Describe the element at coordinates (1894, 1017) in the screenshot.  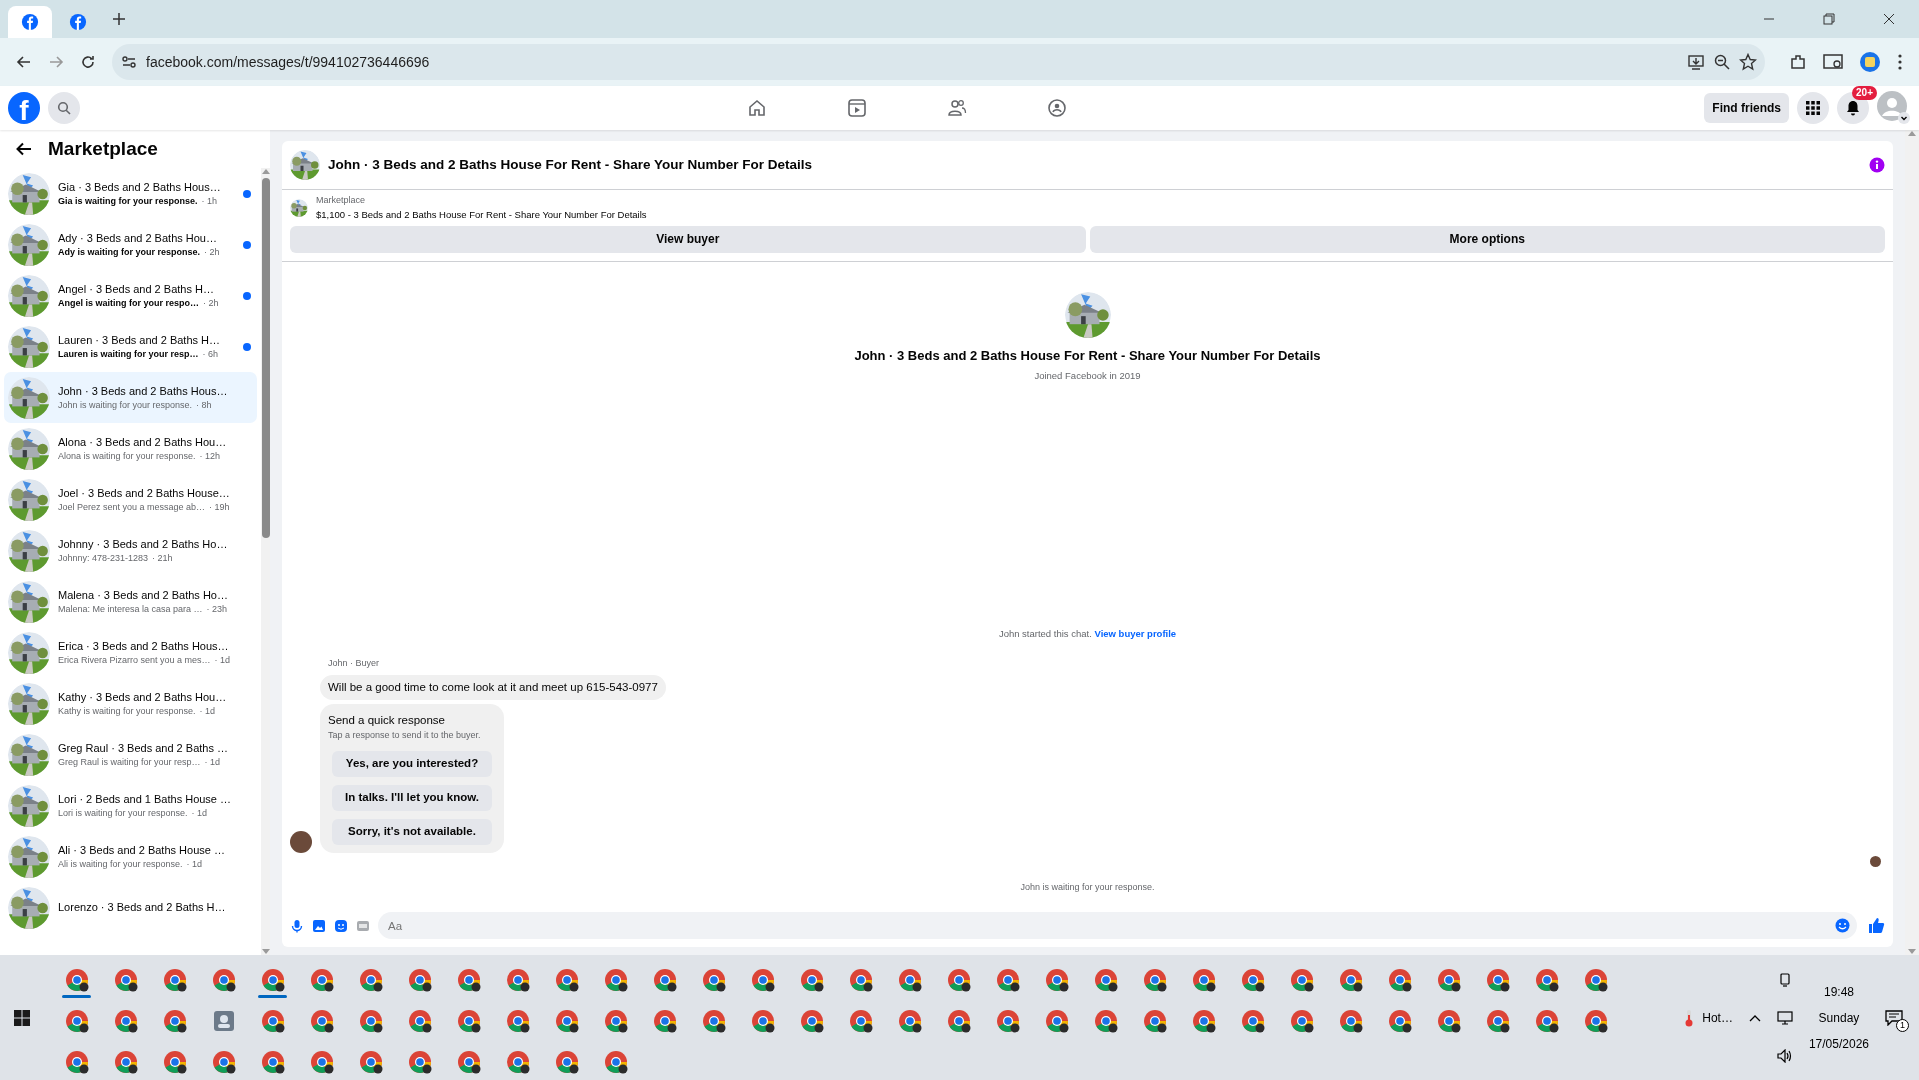
I see `notification-center-button` at that location.